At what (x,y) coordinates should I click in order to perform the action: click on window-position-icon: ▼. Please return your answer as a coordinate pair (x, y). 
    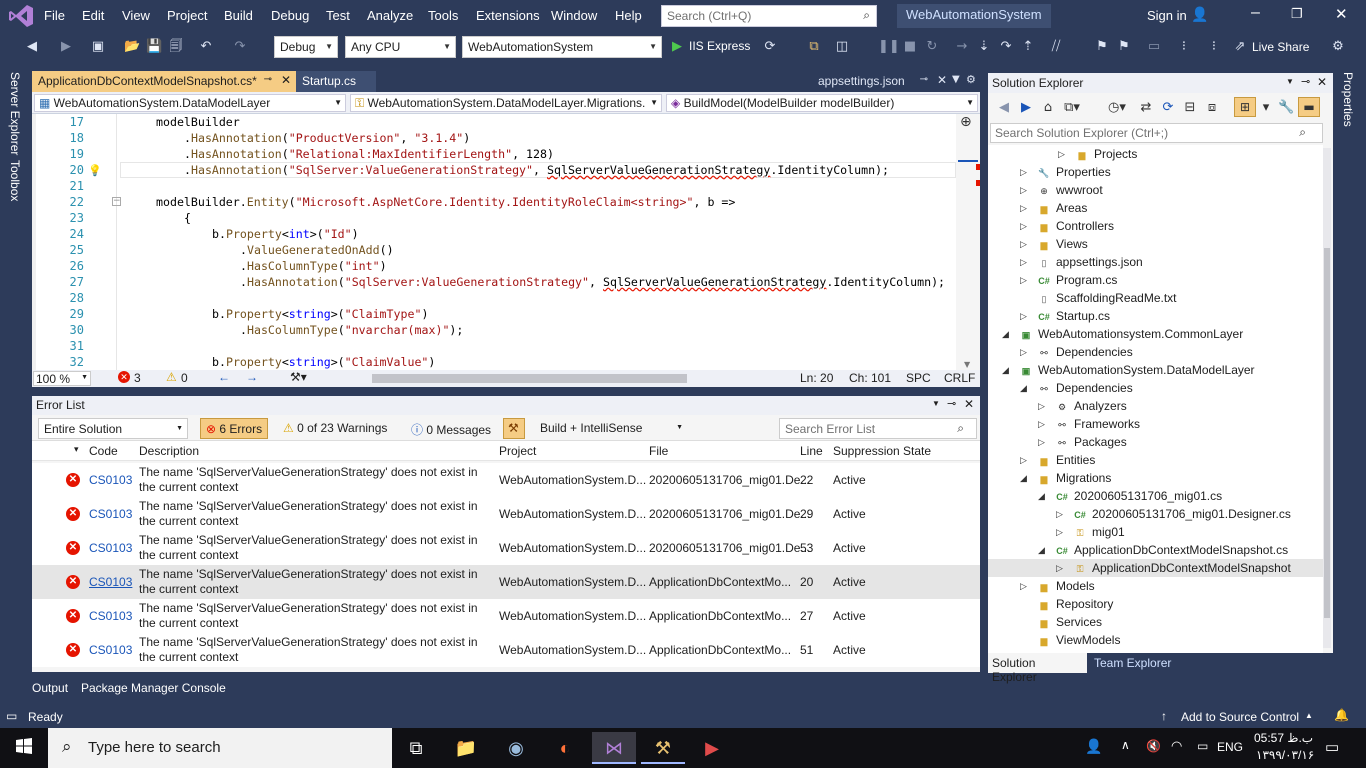
    Looking at the image, I should click on (936, 403).